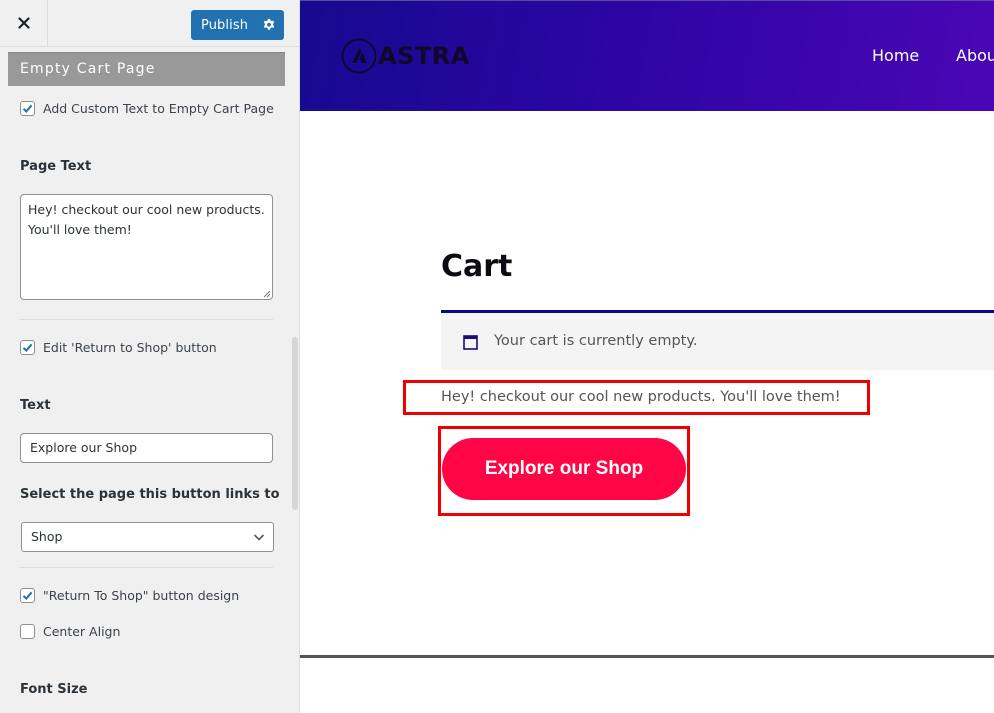  I want to click on close-button, so click(24, 23).